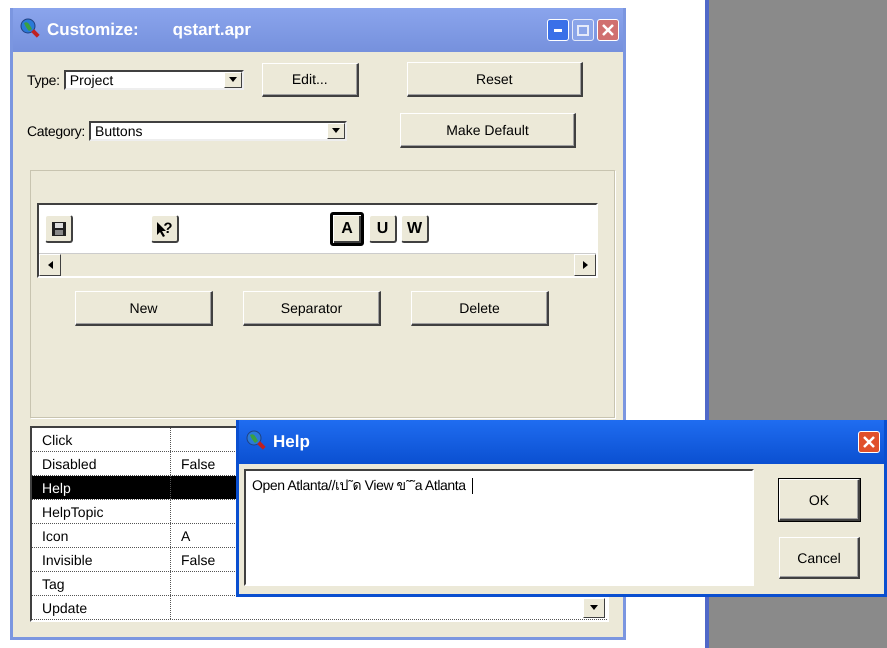 The width and height of the screenshot is (887, 648). I want to click on reset-button: Reset, so click(494, 79).